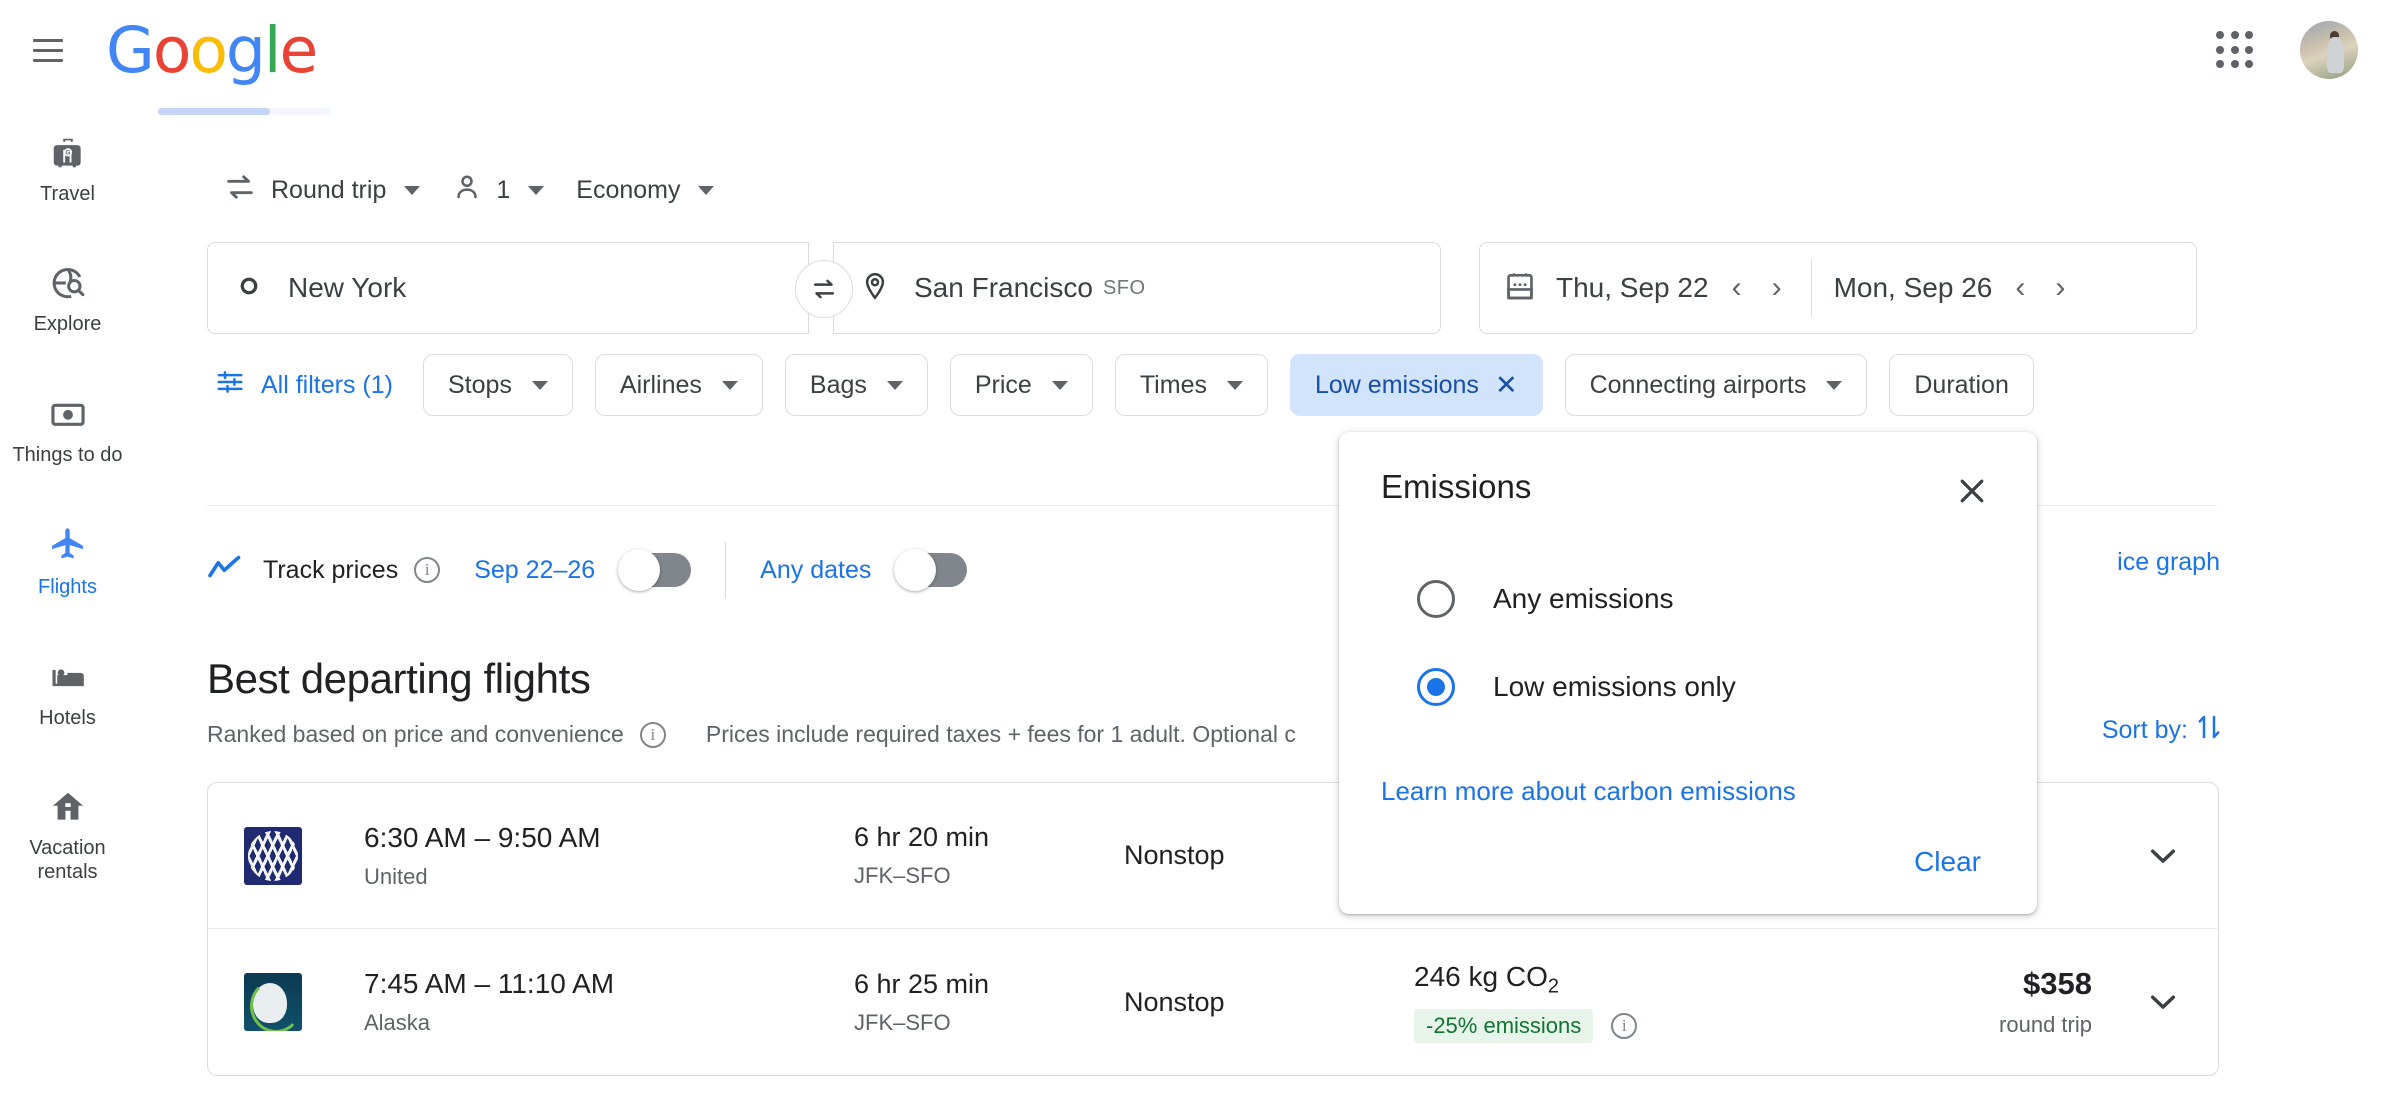  I want to click on track-prices-label: Track prices, so click(331, 569).